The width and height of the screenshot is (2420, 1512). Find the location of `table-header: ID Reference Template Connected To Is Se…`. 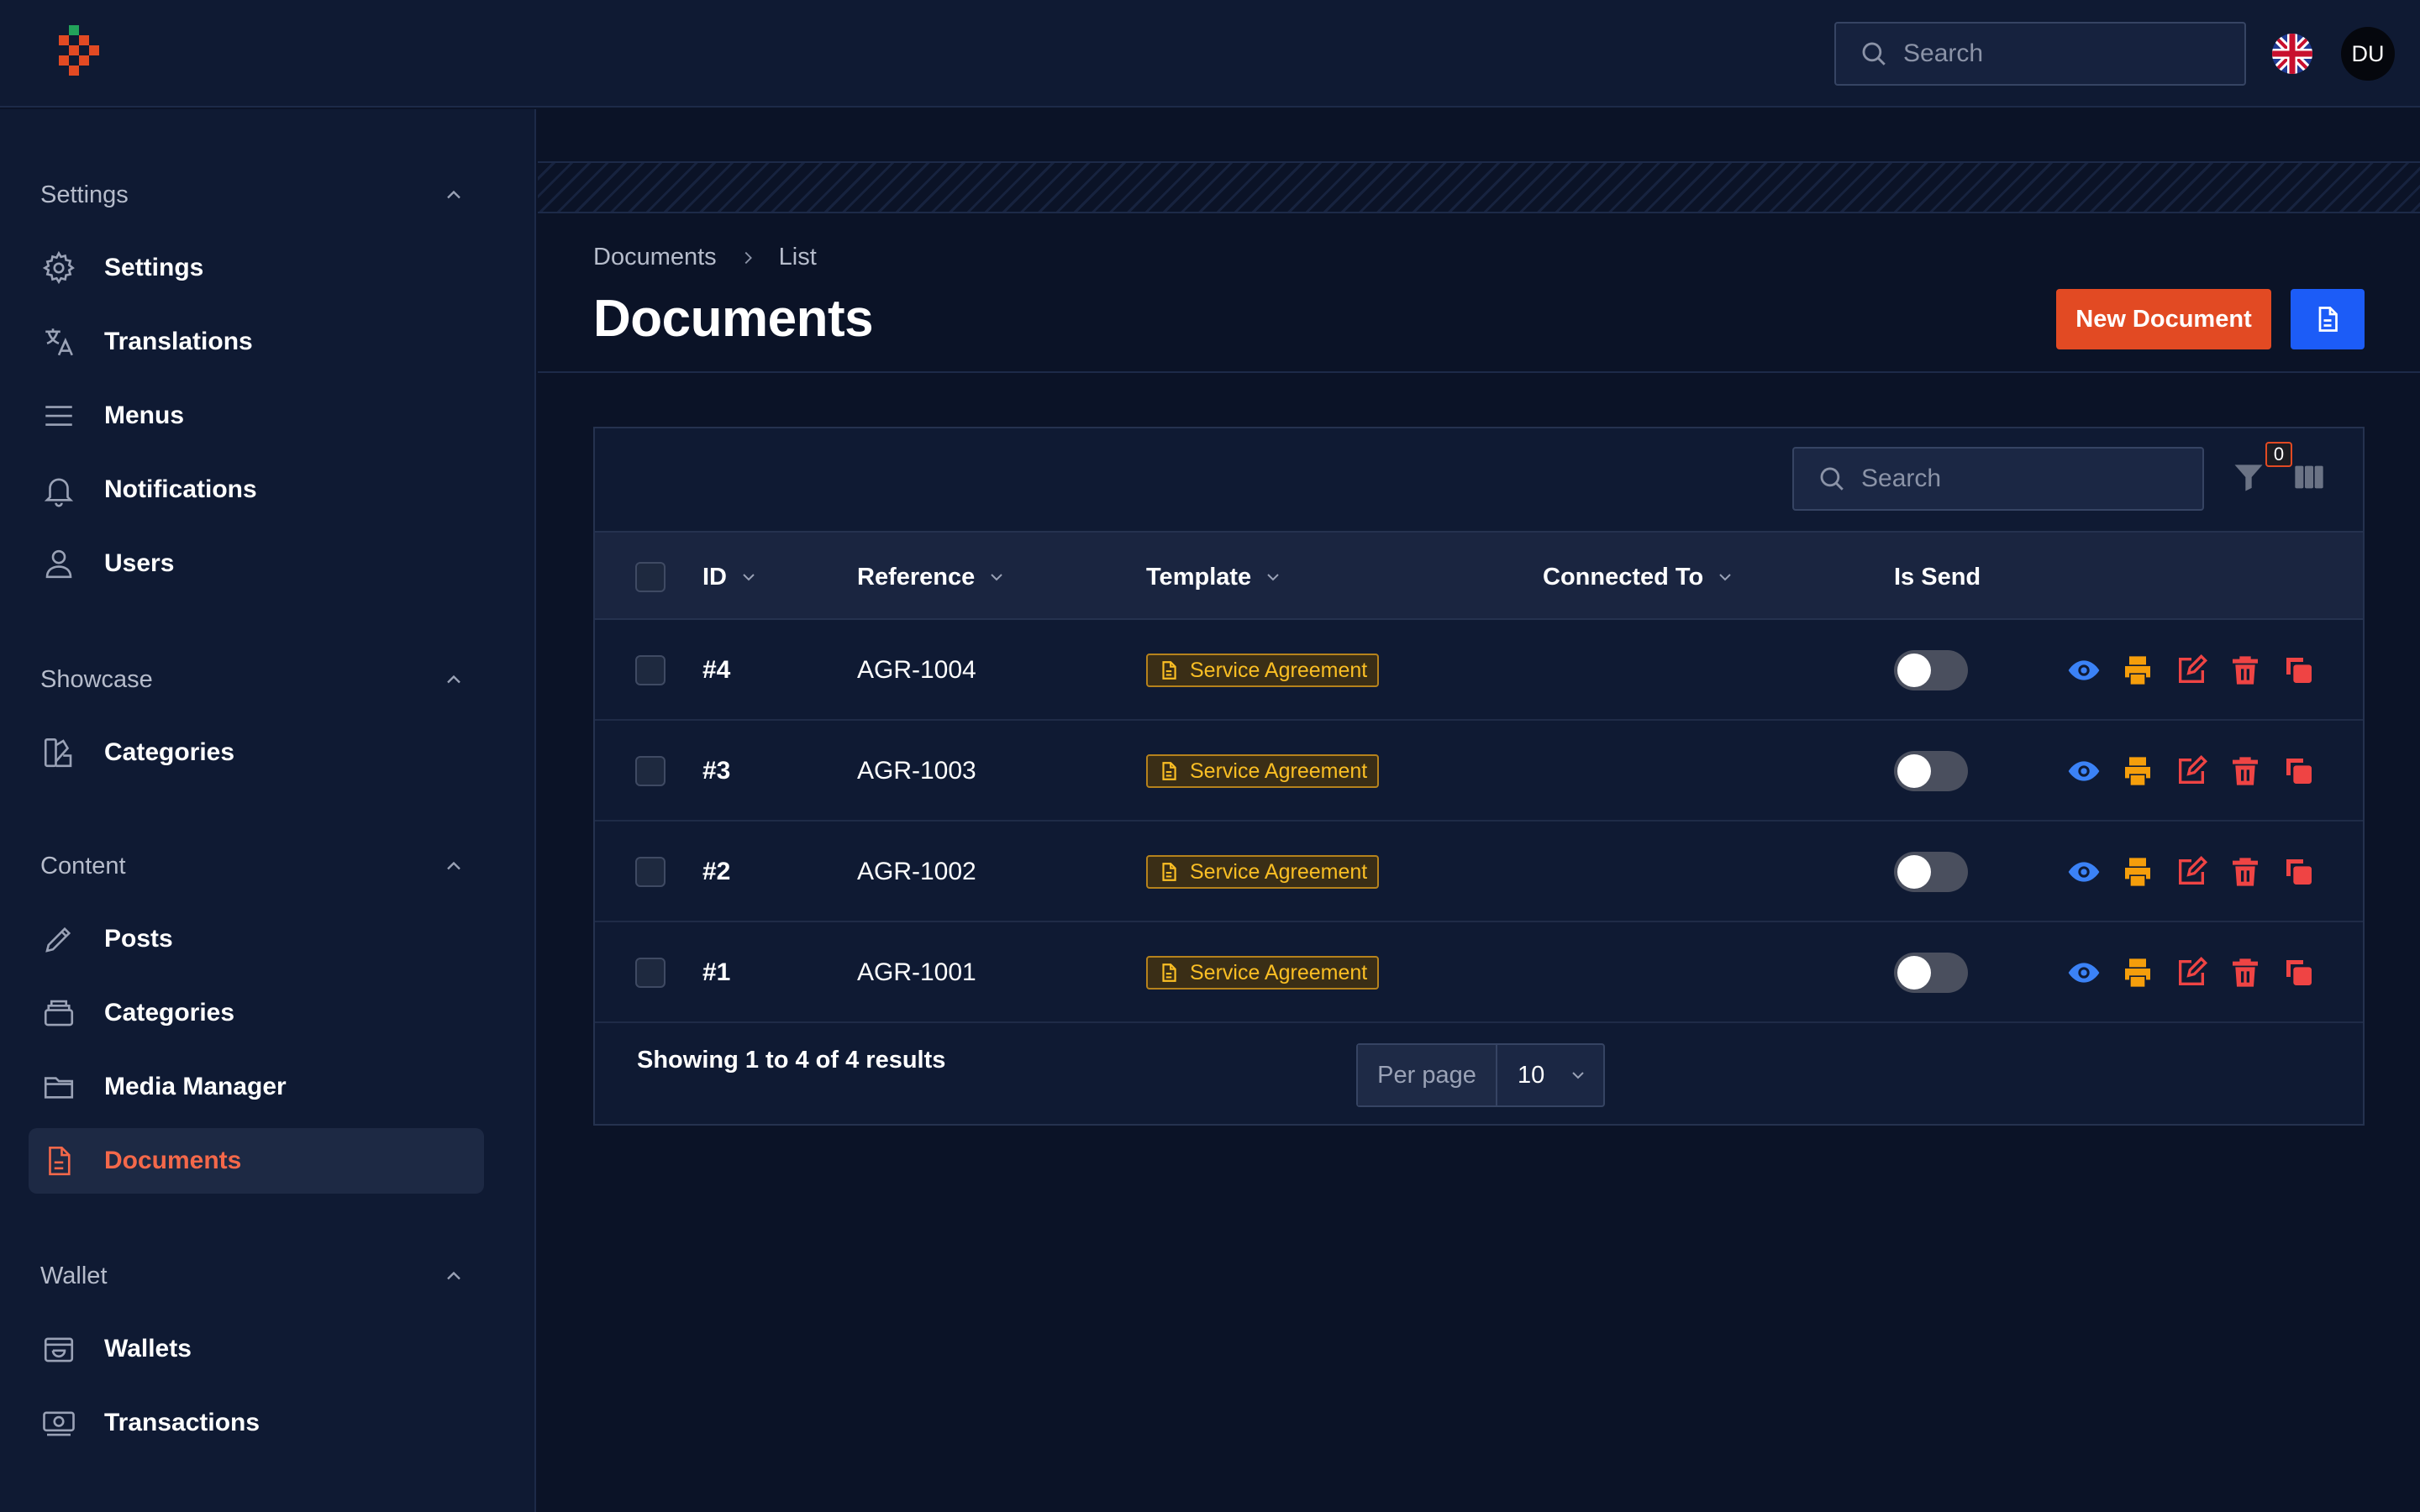

table-header: ID Reference Template Connected To Is Se… is located at coordinates (1479, 575).